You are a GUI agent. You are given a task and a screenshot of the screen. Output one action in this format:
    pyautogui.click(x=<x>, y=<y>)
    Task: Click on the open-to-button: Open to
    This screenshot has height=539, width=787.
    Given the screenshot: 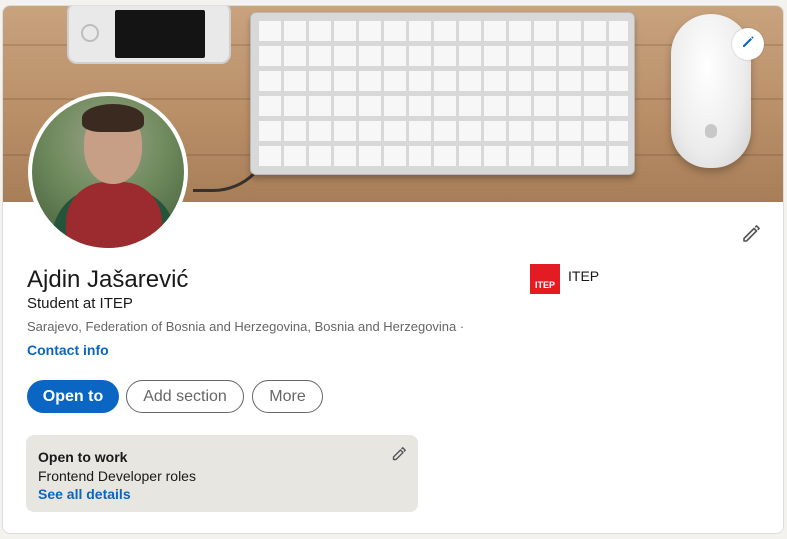 What is the action you would take?
    pyautogui.click(x=73, y=396)
    